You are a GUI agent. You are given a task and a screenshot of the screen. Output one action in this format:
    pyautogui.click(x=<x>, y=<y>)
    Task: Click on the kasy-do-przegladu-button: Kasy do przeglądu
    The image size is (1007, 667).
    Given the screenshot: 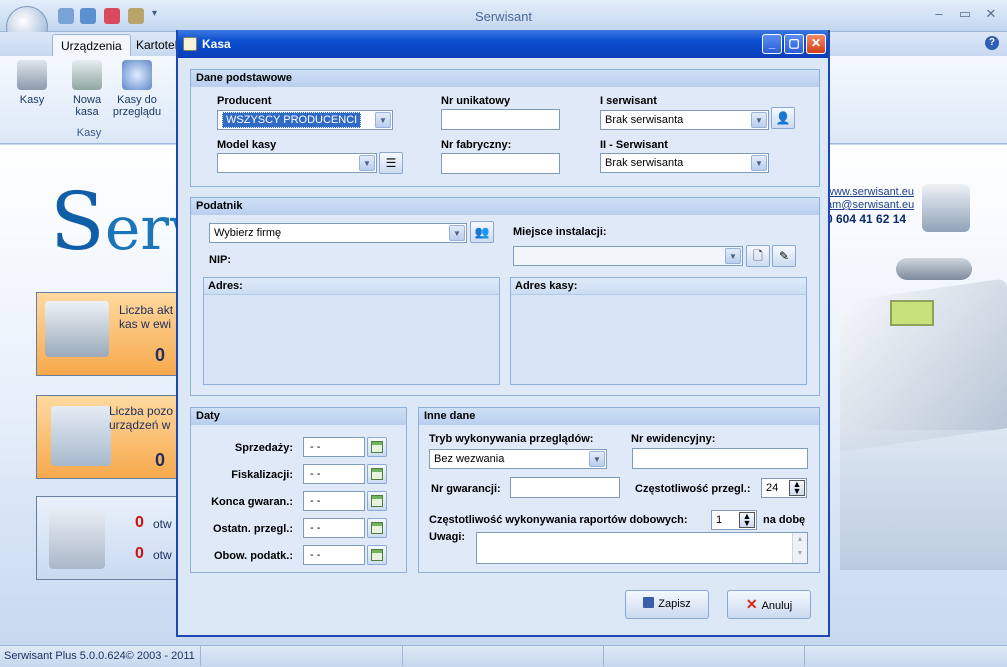 What is the action you would take?
    pyautogui.click(x=137, y=89)
    